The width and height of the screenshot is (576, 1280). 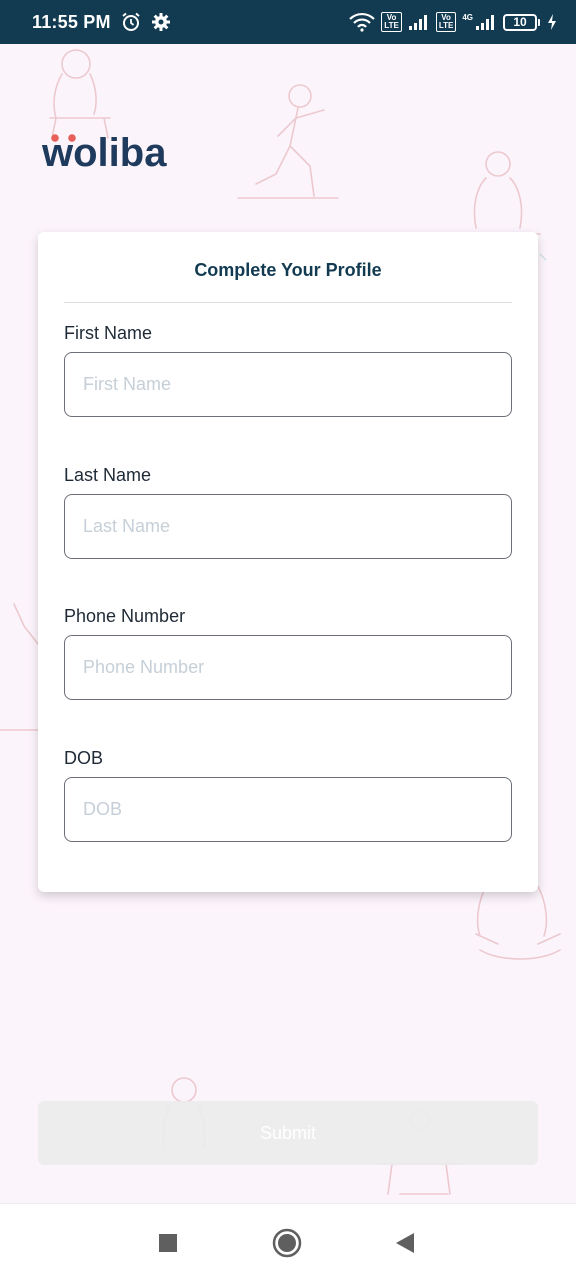 I want to click on logo-wordmark: woliba, so click(x=104, y=151).